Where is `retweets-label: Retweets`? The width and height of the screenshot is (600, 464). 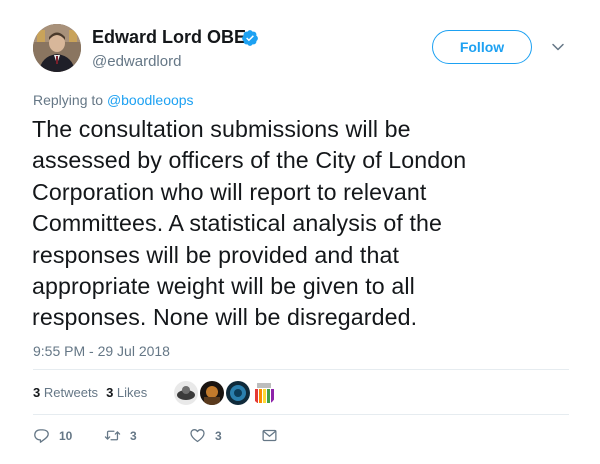
retweets-label: Retweets is located at coordinates (71, 392).